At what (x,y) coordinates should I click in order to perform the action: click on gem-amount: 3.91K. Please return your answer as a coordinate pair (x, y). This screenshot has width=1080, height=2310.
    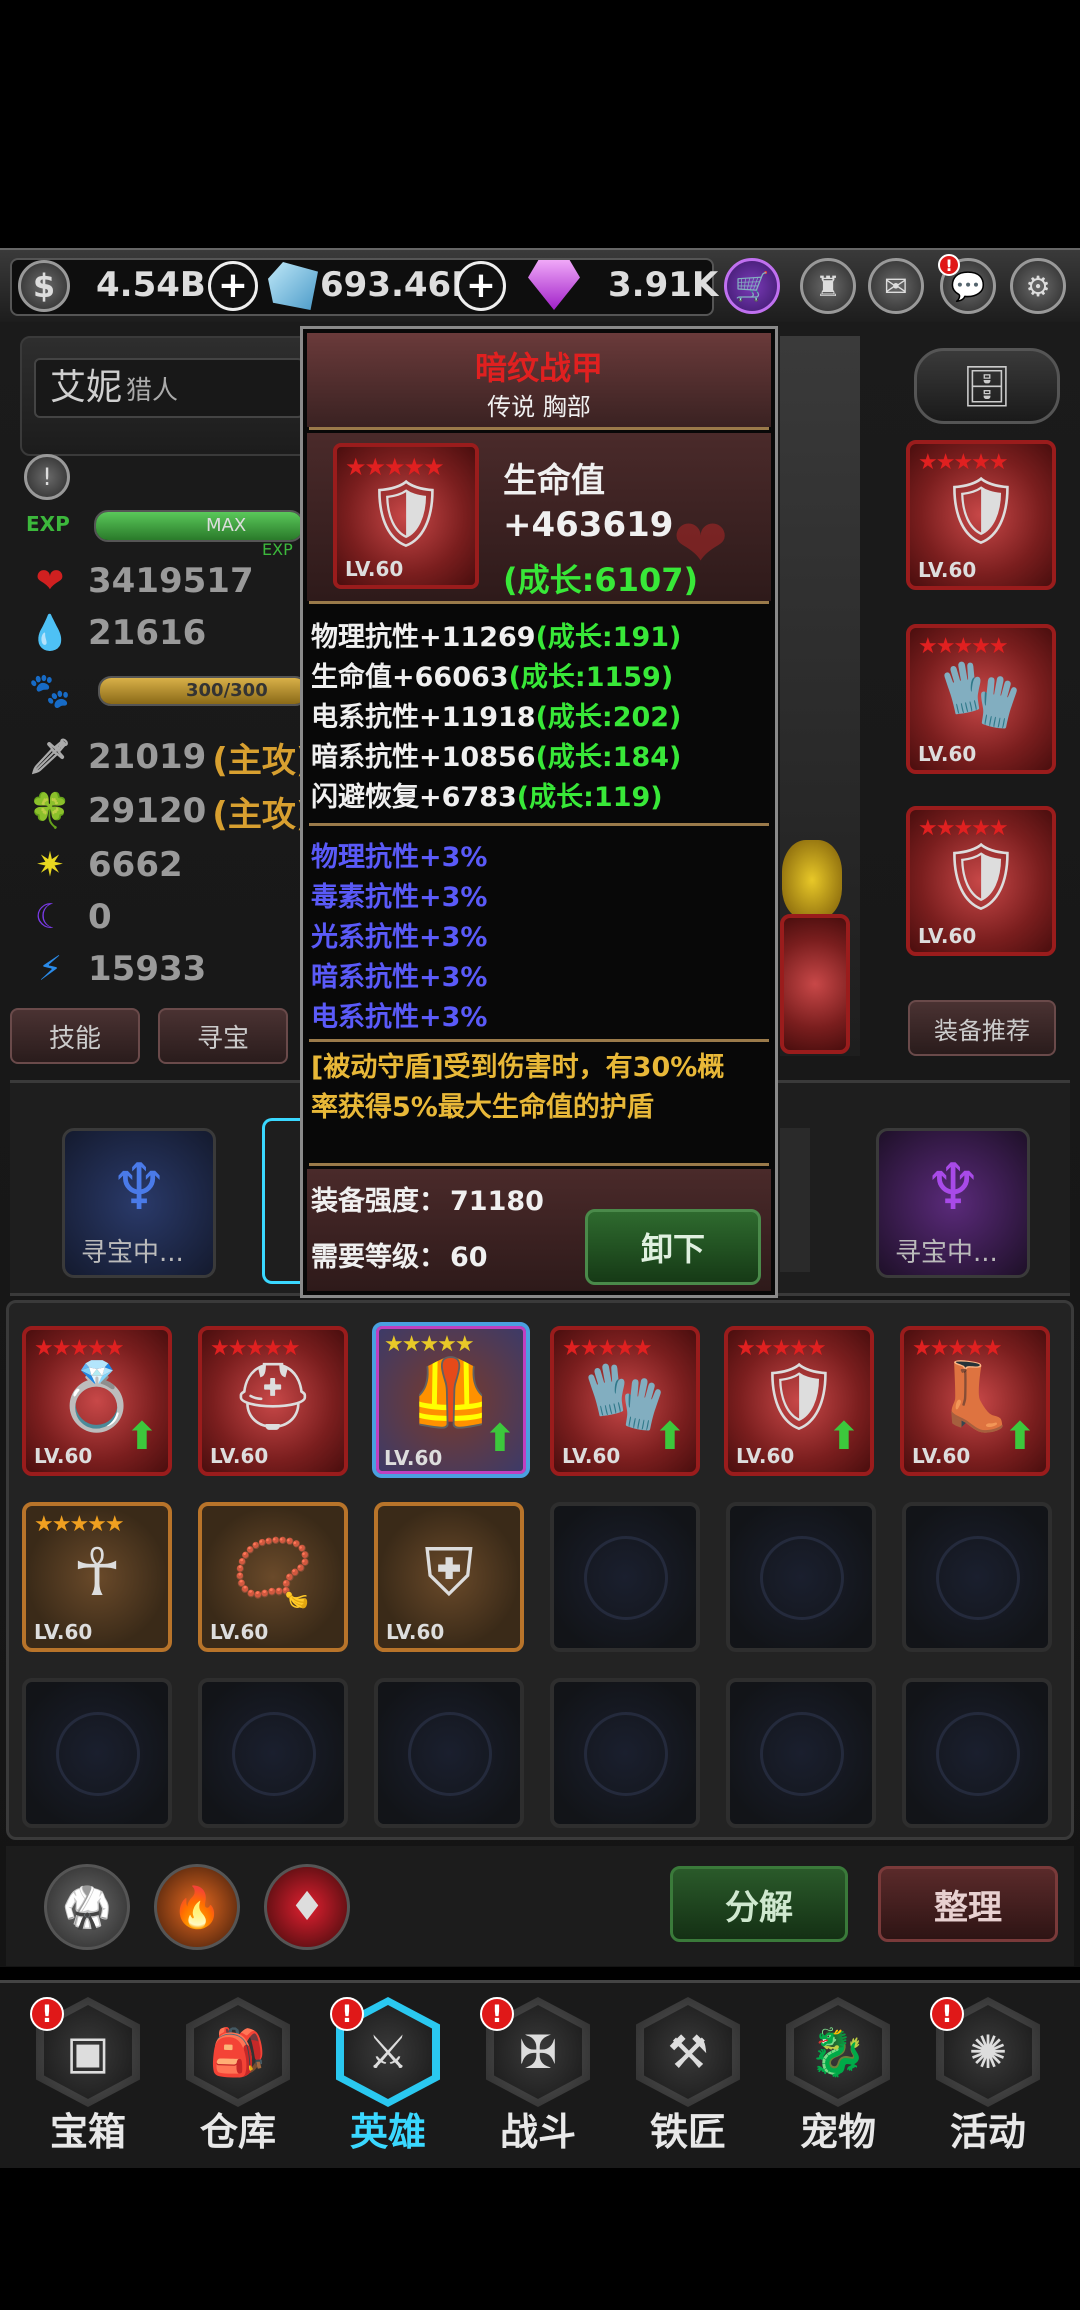
    Looking at the image, I should click on (663, 285).